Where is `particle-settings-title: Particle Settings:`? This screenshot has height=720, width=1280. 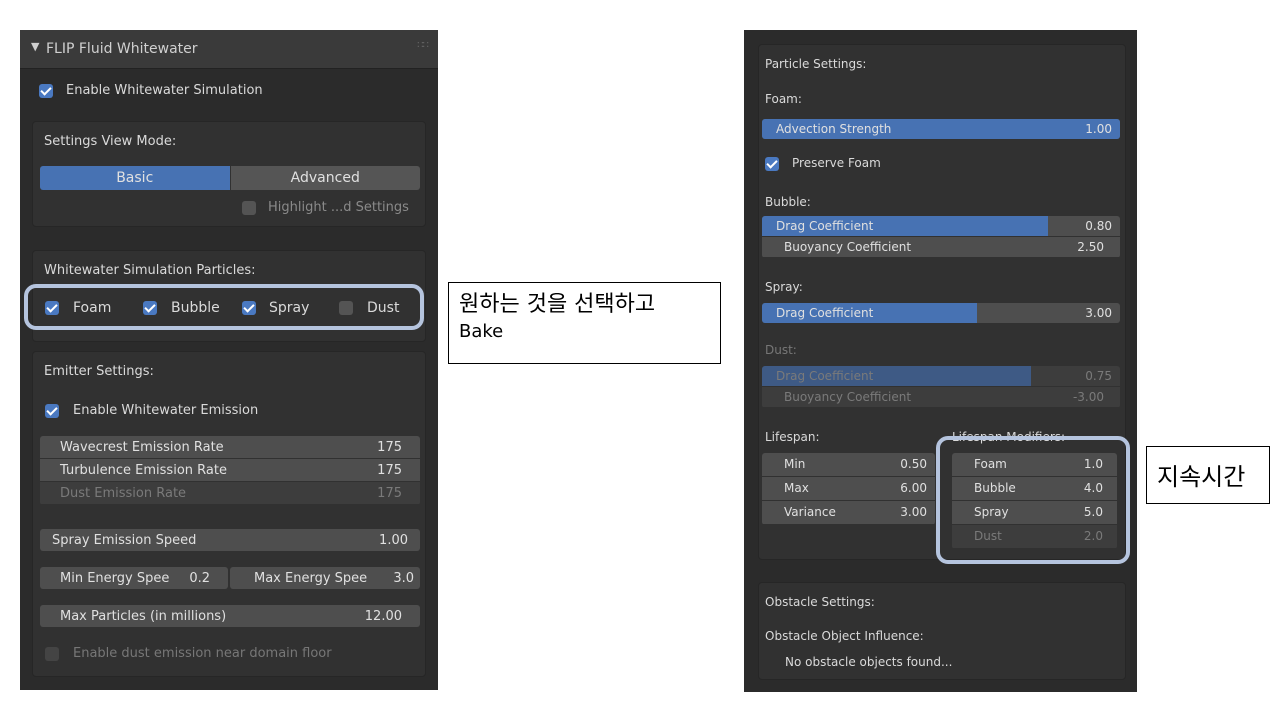 particle-settings-title: Particle Settings: is located at coordinates (816, 64).